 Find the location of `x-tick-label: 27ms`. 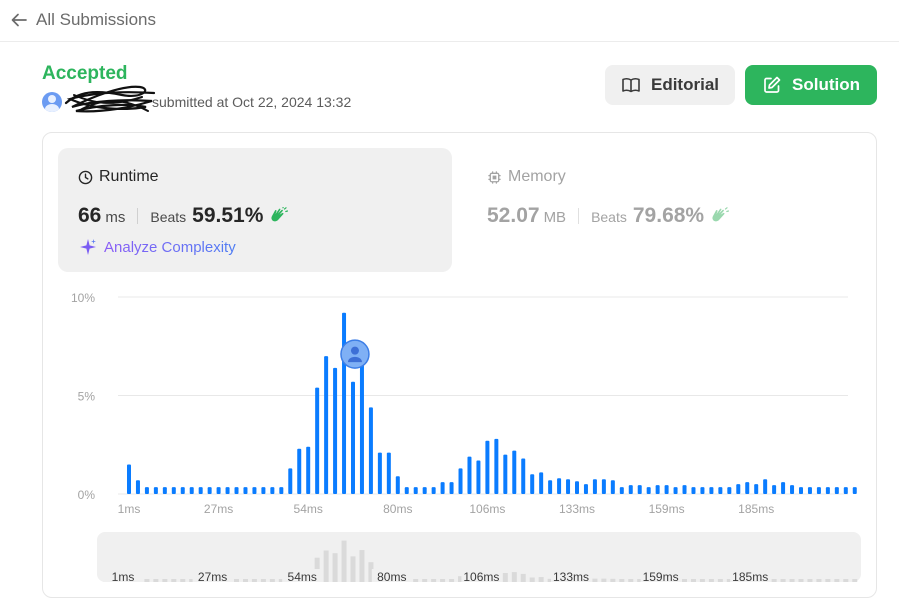

x-tick-label: 27ms is located at coordinates (218, 509).